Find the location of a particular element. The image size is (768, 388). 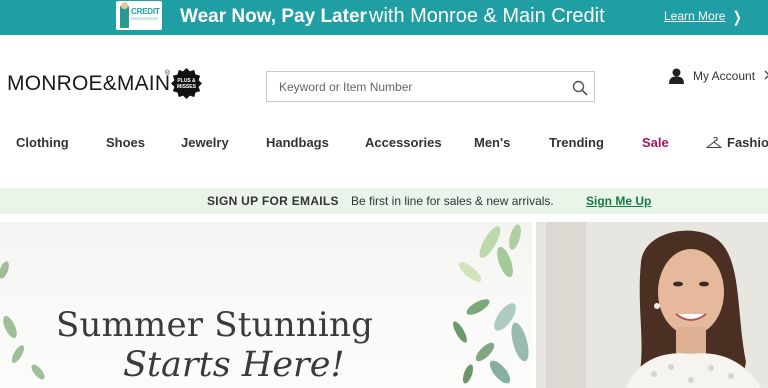

user-icon is located at coordinates (676, 76).